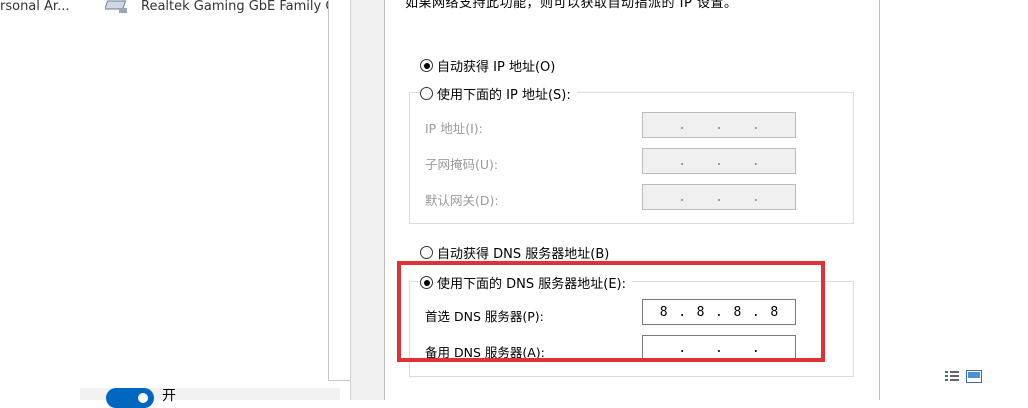 The image size is (1028, 408). Describe the element at coordinates (974, 376) in the screenshot. I see `large-icons-view-icon` at that location.